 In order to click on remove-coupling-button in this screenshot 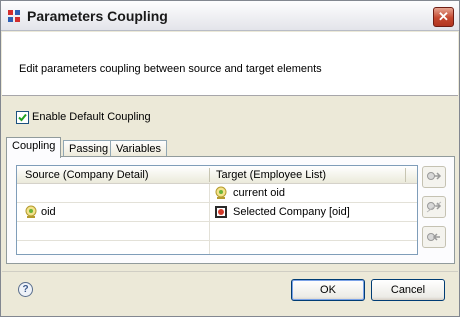, I will do `click(434, 237)`.